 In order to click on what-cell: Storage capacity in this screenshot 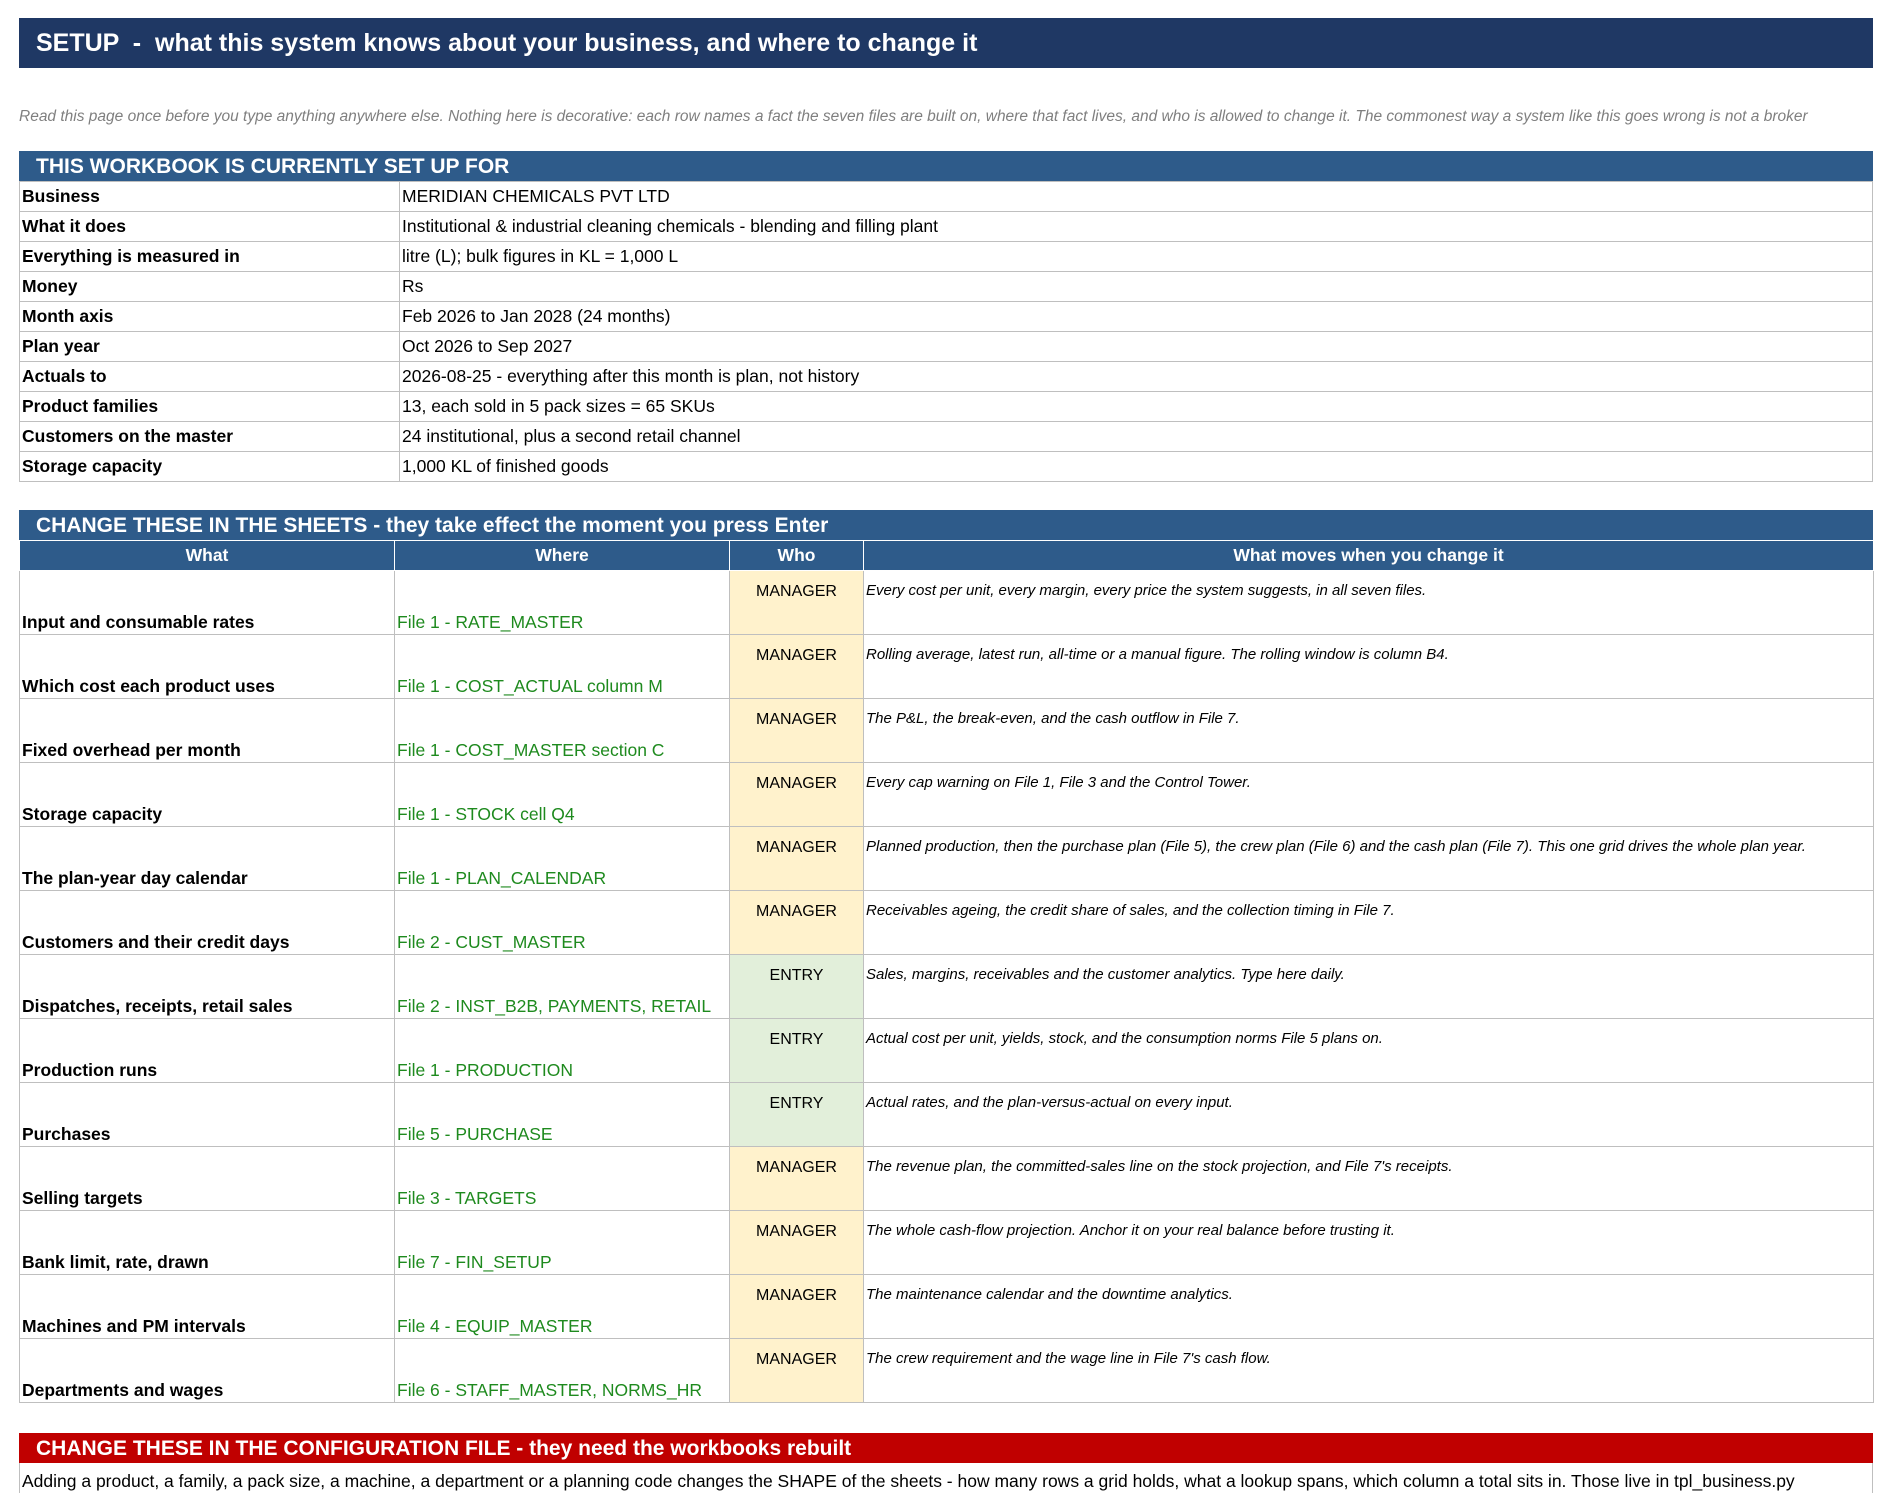, I will do `click(207, 794)`.